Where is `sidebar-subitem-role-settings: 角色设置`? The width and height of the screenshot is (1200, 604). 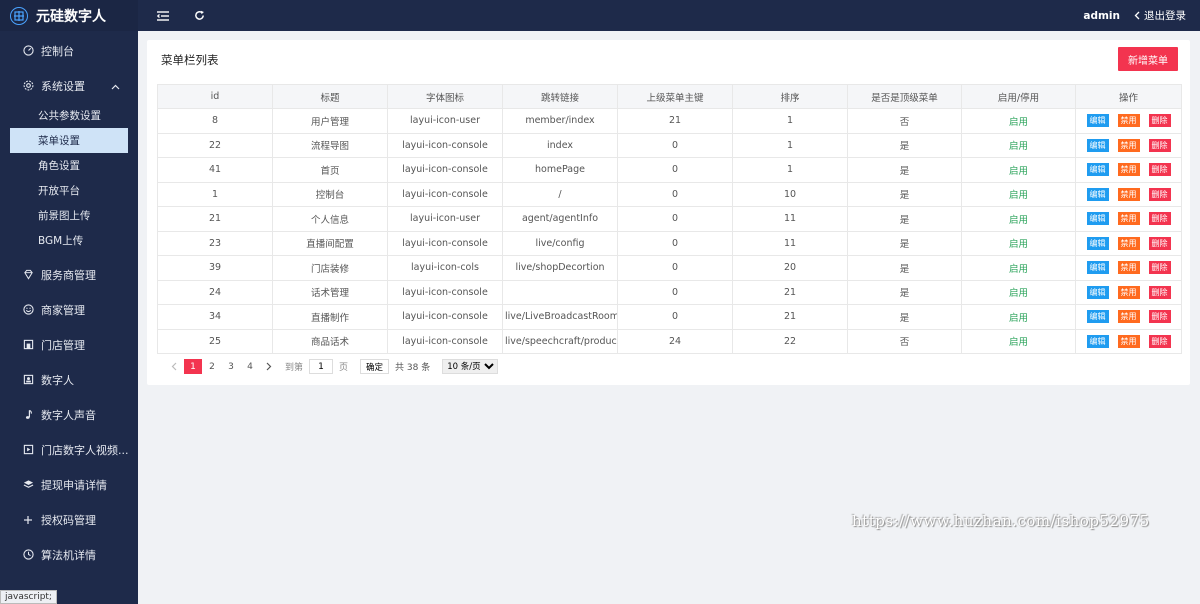 sidebar-subitem-role-settings: 角色设置 is located at coordinates (69, 165).